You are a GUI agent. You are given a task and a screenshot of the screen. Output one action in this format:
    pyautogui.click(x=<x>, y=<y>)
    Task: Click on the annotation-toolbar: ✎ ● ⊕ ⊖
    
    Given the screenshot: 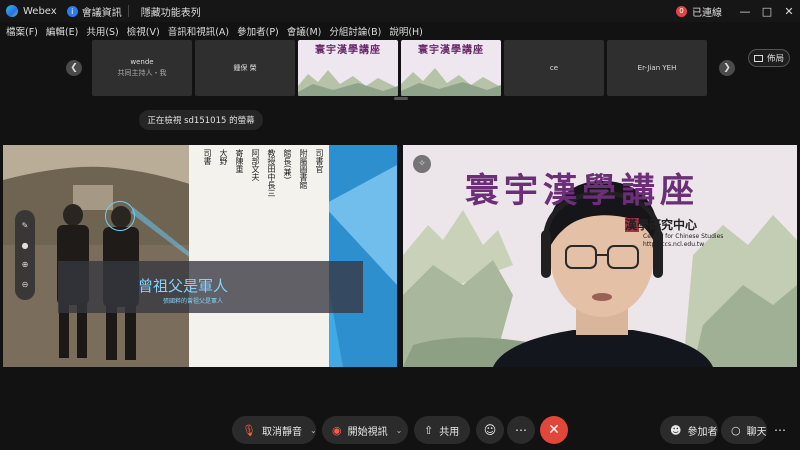 What is the action you would take?
    pyautogui.click(x=25, y=255)
    